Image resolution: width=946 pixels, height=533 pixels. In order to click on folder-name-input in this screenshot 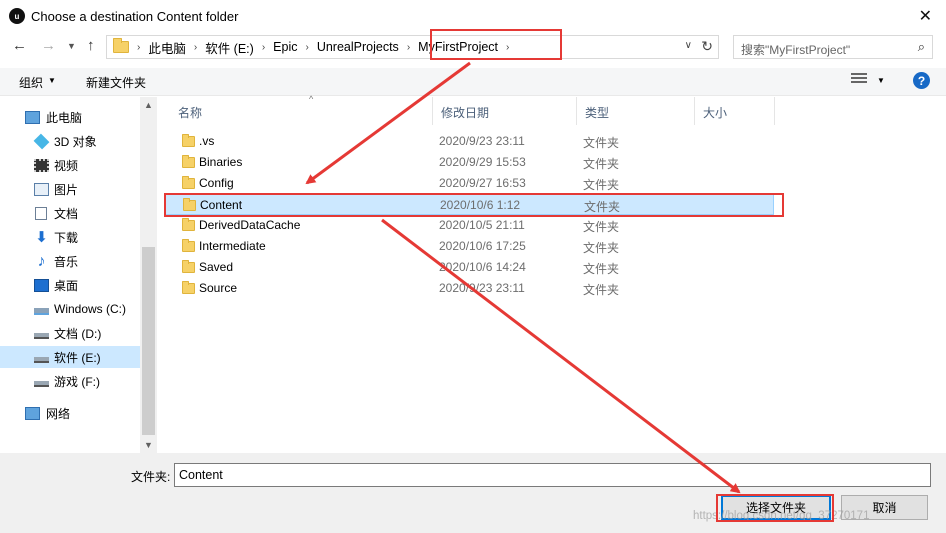, I will do `click(552, 475)`.